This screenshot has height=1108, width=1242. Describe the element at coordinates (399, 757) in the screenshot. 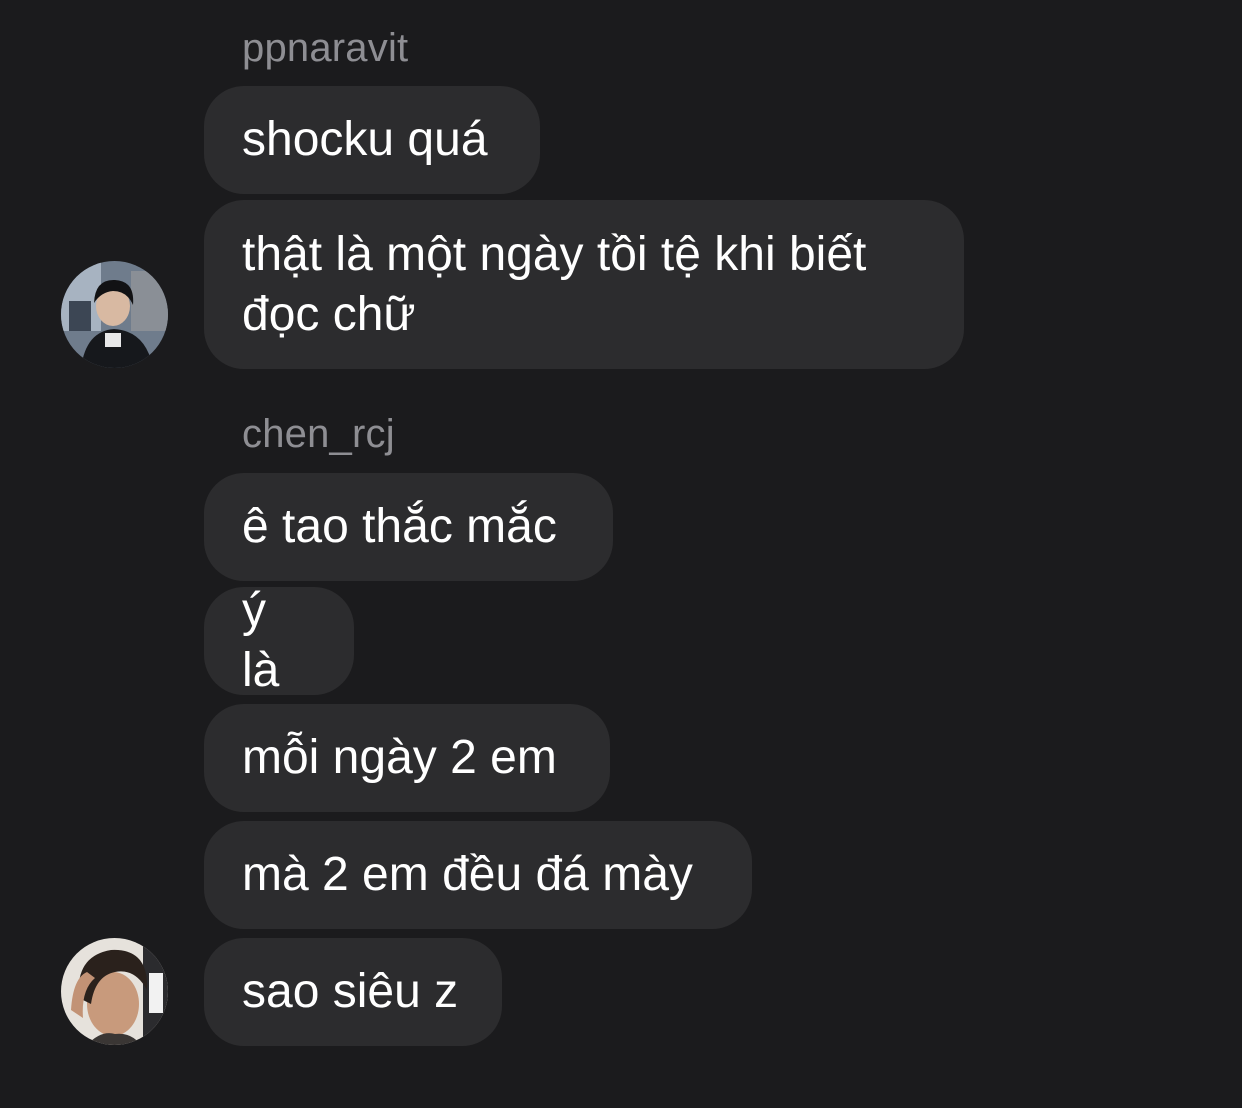

I see `message-text: mỗi ngày 2 em` at that location.